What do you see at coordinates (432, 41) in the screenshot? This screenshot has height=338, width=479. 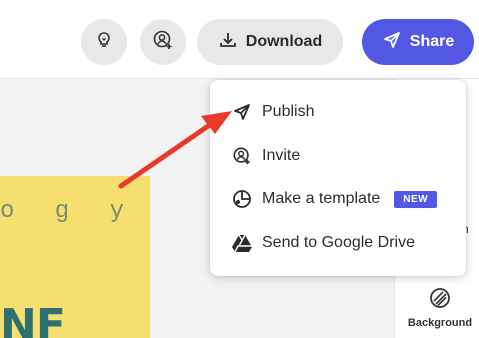 I see `share-label: Share` at bounding box center [432, 41].